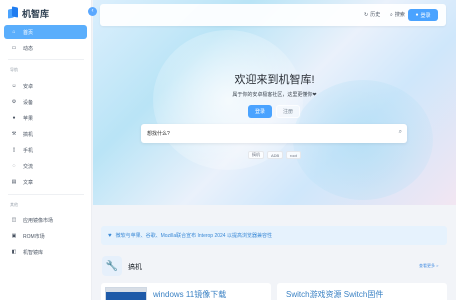 Image resolution: width=456 pixels, height=300 pixels. Describe the element at coordinates (397, 15) in the screenshot. I see `search-button: ⌕ 搜索` at that location.